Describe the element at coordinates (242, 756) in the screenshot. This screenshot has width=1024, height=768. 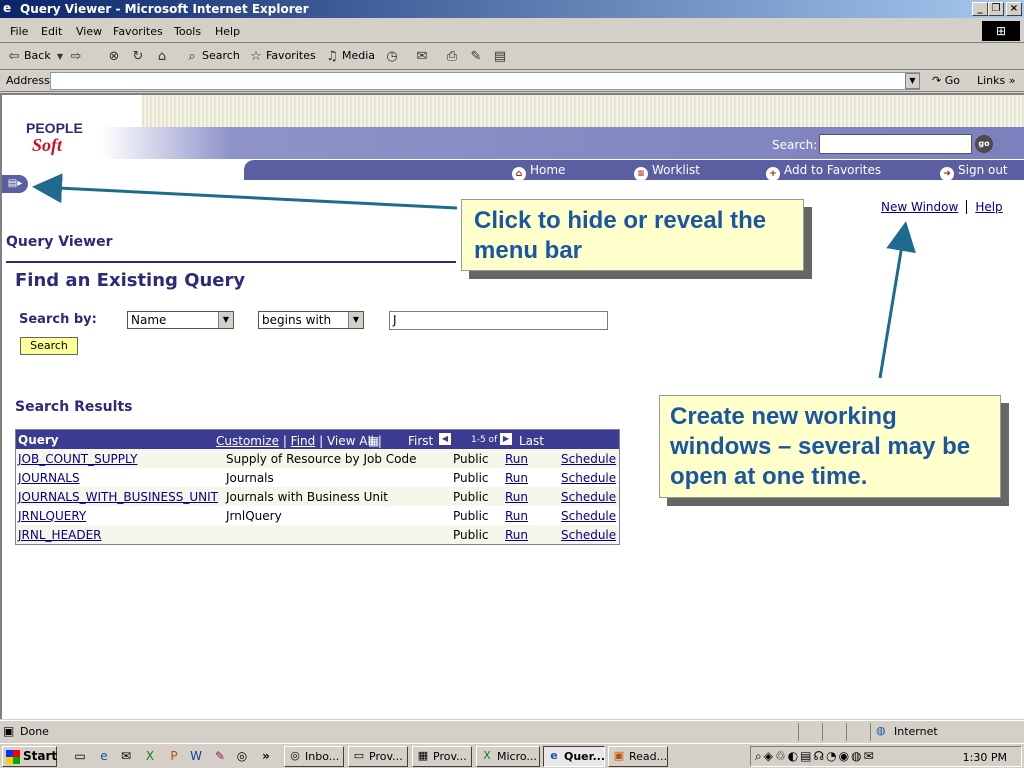
I see `quicklaunch-app2-icon: ◎` at that location.